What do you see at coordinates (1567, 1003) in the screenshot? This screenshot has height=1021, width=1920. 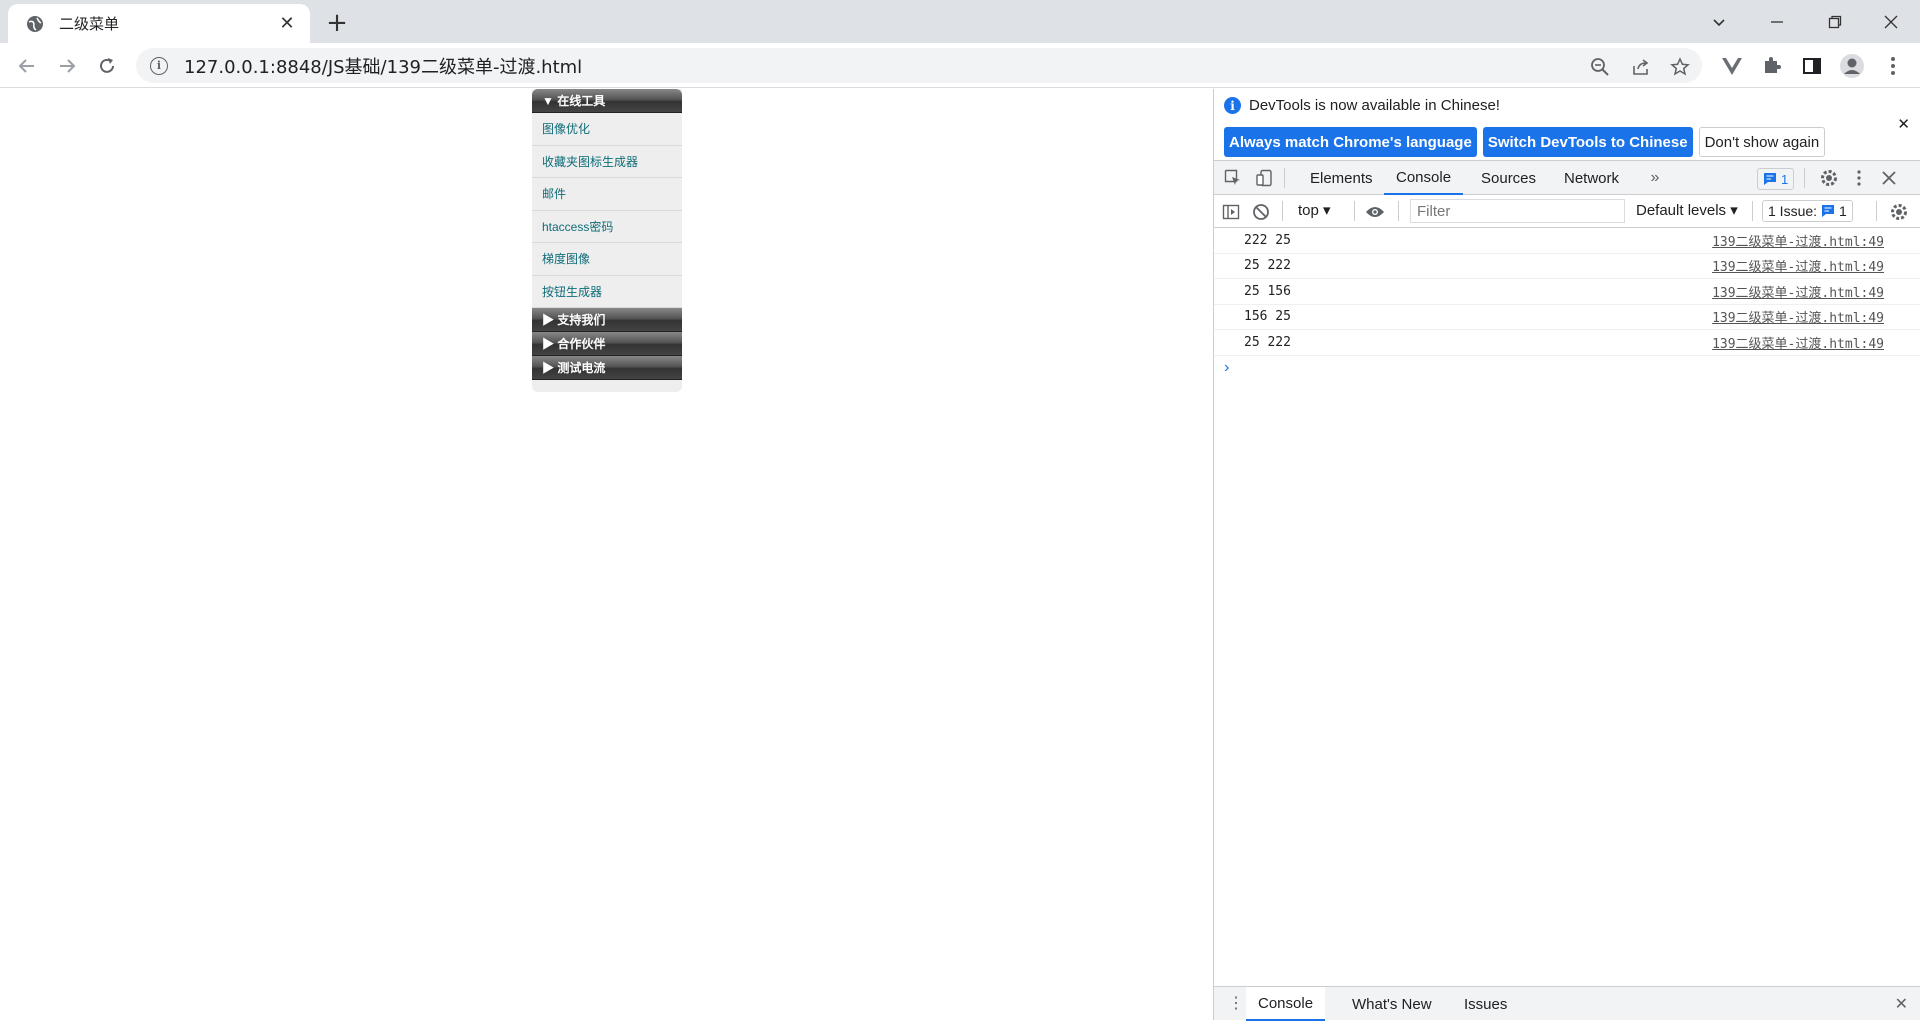 I see `devtools-drawer: ⋮ Console What's New Issues ✕` at bounding box center [1567, 1003].